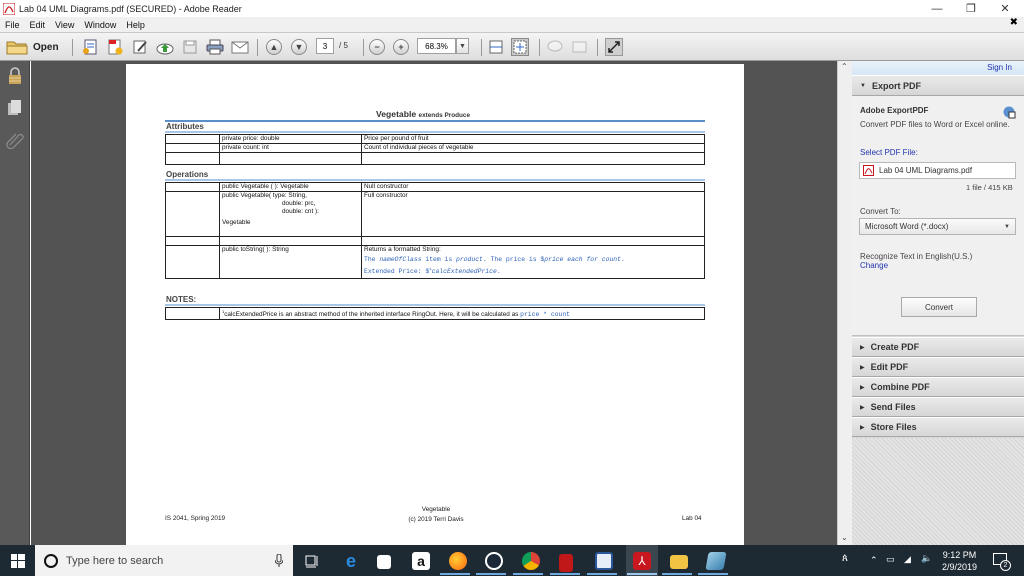  What do you see at coordinates (299, 47) in the screenshot?
I see `next-page-button: ▼` at bounding box center [299, 47].